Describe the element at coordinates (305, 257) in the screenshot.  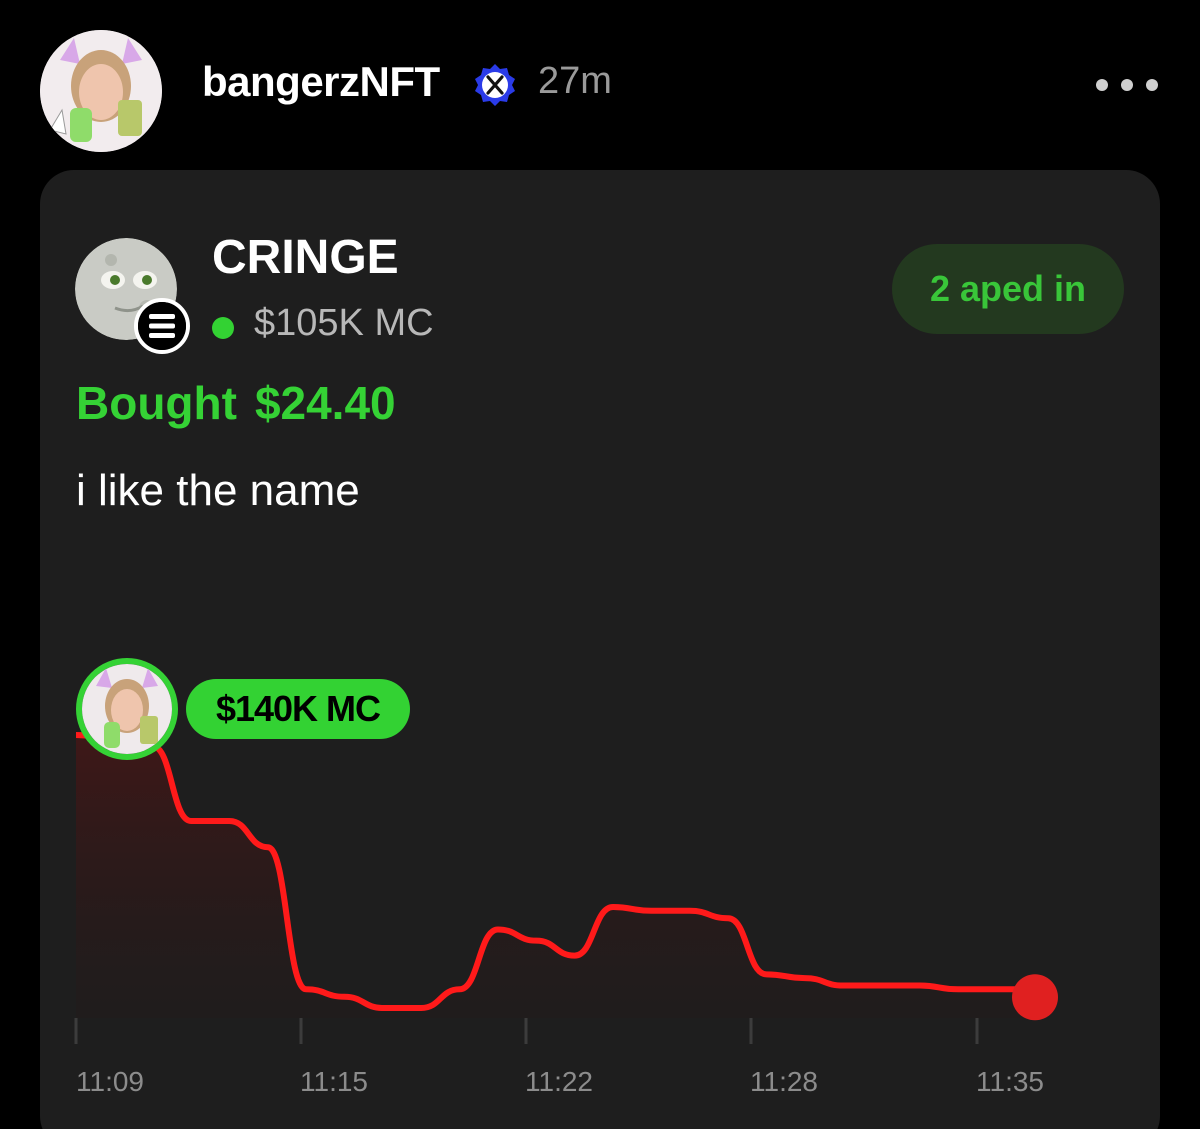
I see `token-name: CRINGE` at that location.